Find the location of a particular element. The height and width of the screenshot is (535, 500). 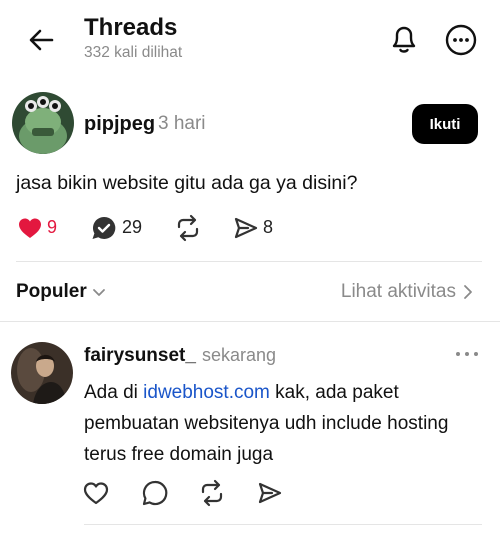

heart-icon is located at coordinates (96, 493).